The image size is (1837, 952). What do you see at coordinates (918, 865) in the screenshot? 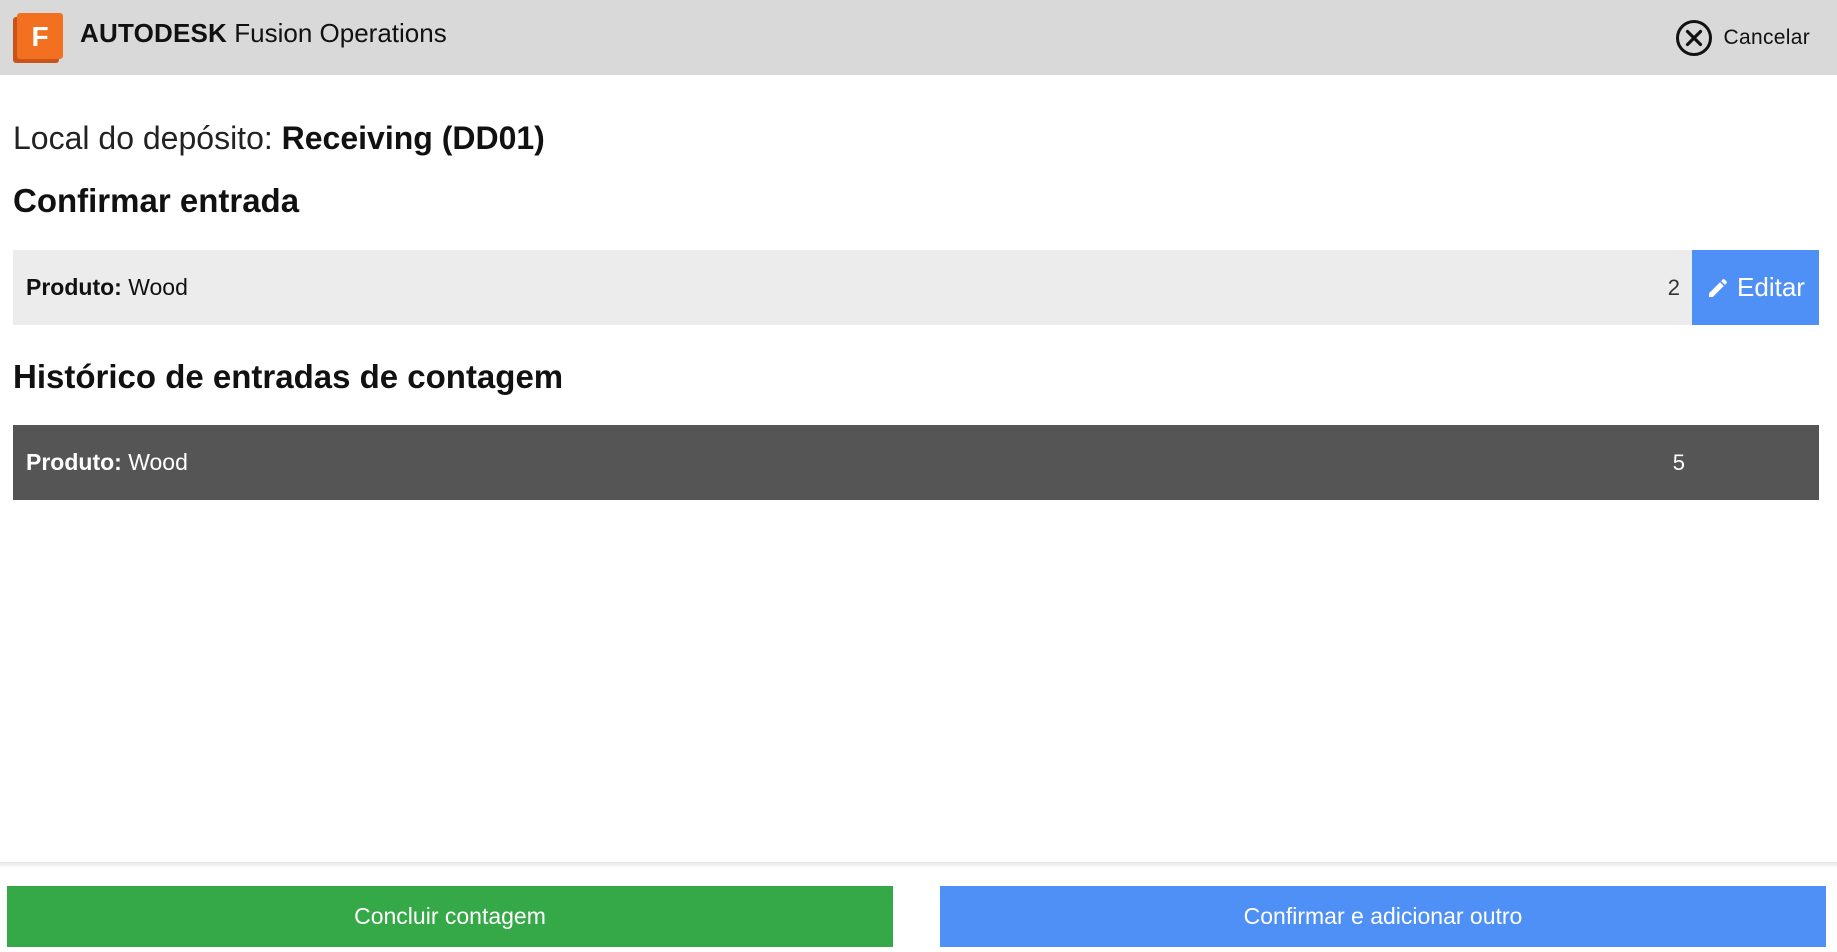
I see `footer-divider` at bounding box center [918, 865].